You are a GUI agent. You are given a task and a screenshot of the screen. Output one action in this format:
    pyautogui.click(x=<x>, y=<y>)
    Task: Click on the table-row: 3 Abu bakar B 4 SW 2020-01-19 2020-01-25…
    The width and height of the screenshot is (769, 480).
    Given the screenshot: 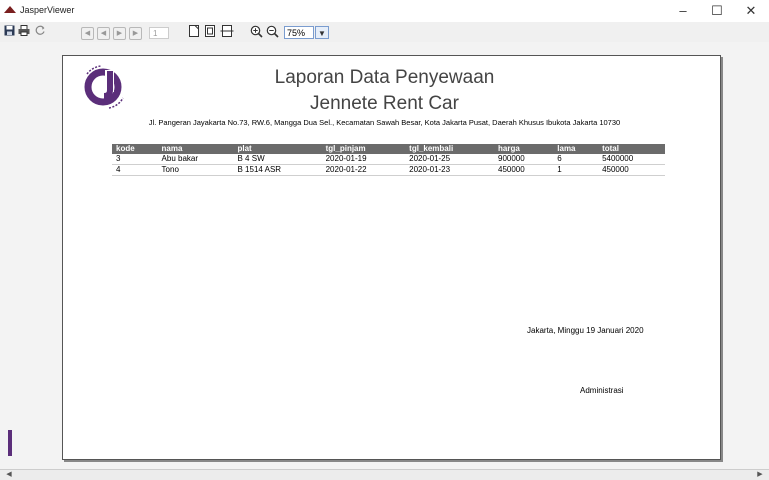 What is the action you would take?
    pyautogui.click(x=388, y=159)
    